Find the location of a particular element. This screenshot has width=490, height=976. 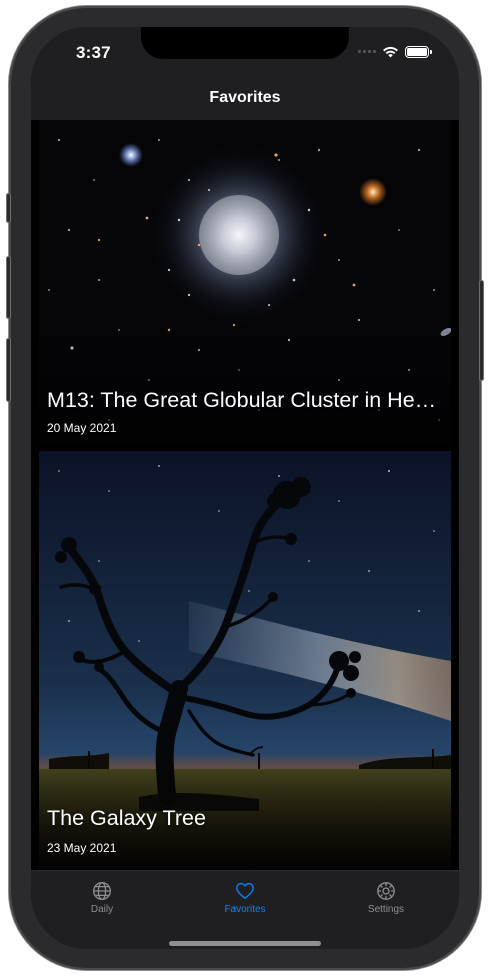

heart-icon is located at coordinates (245, 890).